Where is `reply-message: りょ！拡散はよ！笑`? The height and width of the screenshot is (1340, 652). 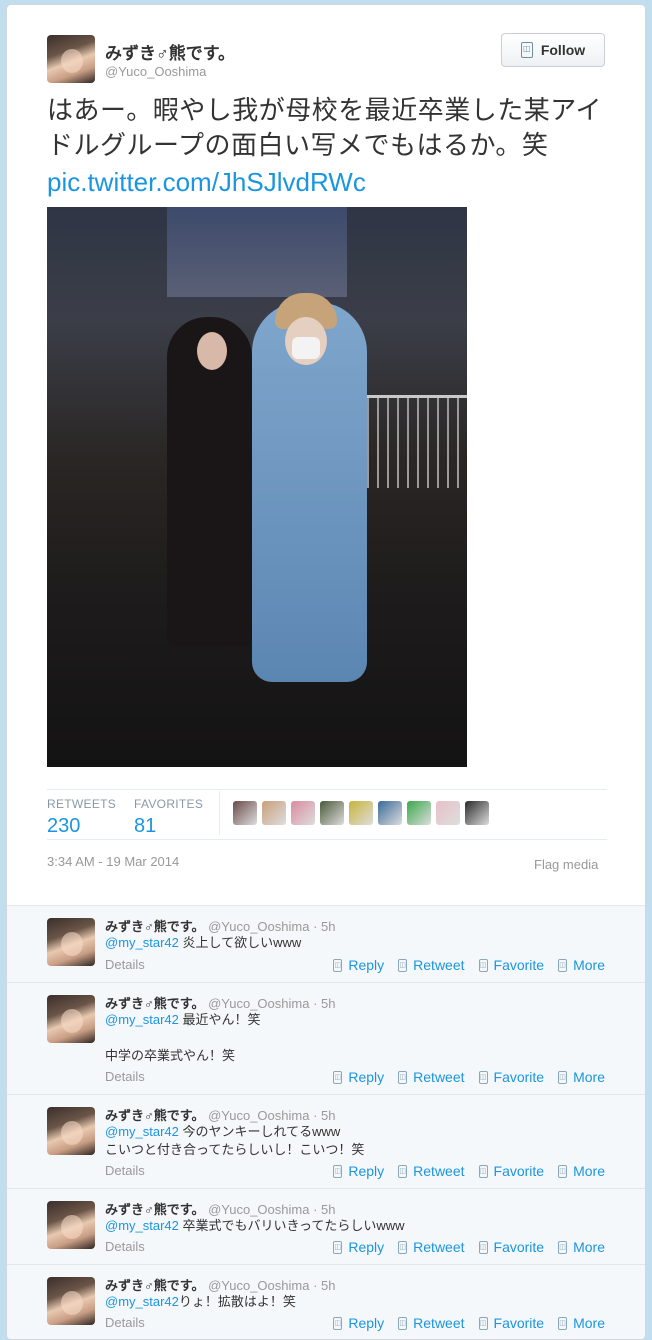
reply-message: りょ！拡散はよ！笑 is located at coordinates (237, 1301).